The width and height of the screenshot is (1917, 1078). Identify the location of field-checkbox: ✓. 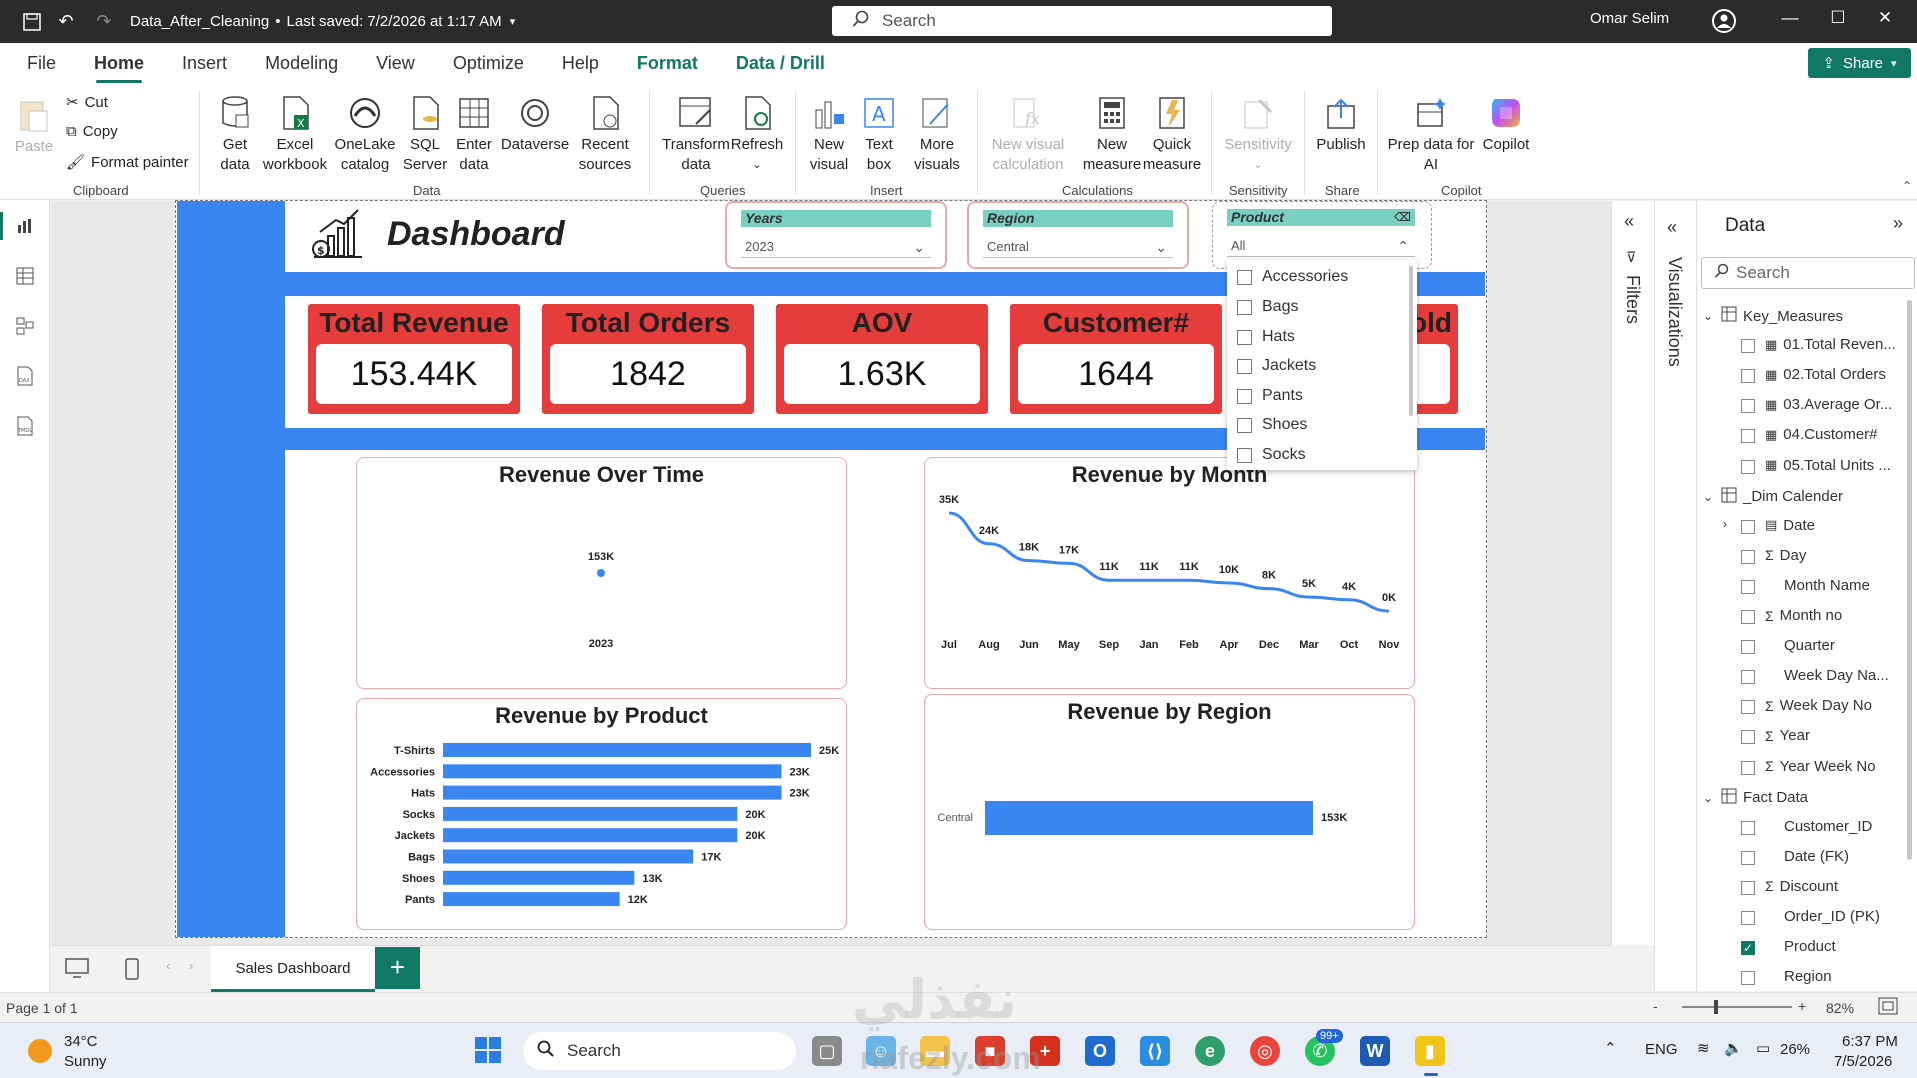
(1748, 948).